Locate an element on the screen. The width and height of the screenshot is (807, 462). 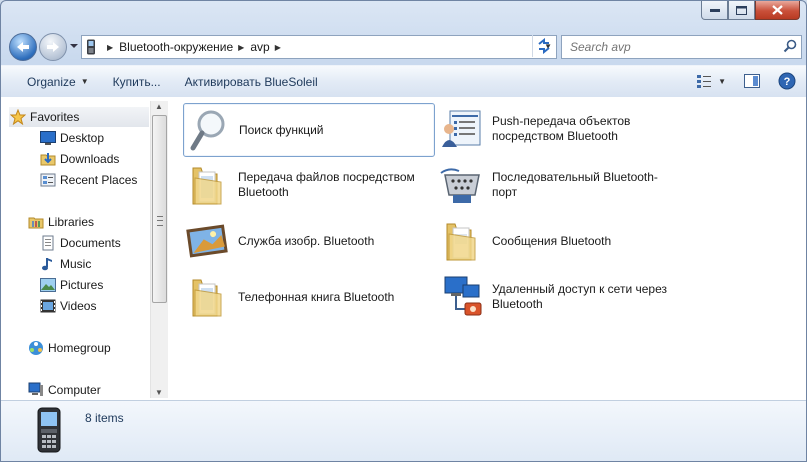
nav-computer: Computer is located at coordinates (64, 389).